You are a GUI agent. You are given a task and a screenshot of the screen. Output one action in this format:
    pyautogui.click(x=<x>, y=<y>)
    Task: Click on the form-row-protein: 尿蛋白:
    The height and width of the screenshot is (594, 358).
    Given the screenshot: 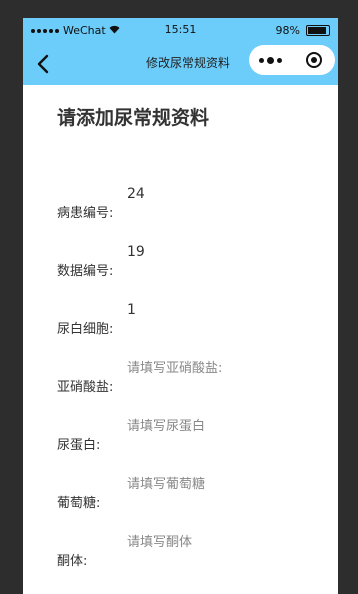 What is the action you would take?
    pyautogui.click(x=180, y=436)
    